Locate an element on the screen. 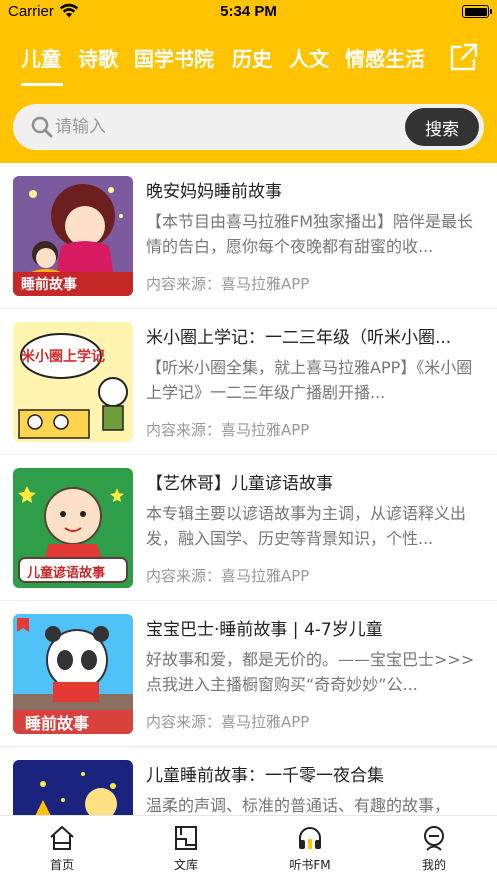 The height and width of the screenshot is (883, 497). item-title: 宝宝巴士·睡前故事 | 4-7岁儿童 is located at coordinates (264, 630).